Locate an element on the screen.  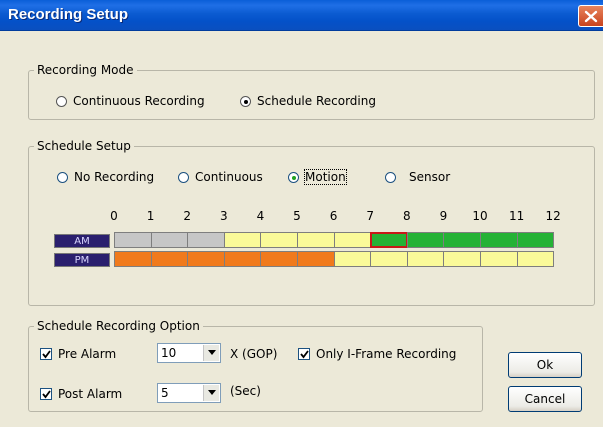
radio-label: Sensor is located at coordinates (430, 177).